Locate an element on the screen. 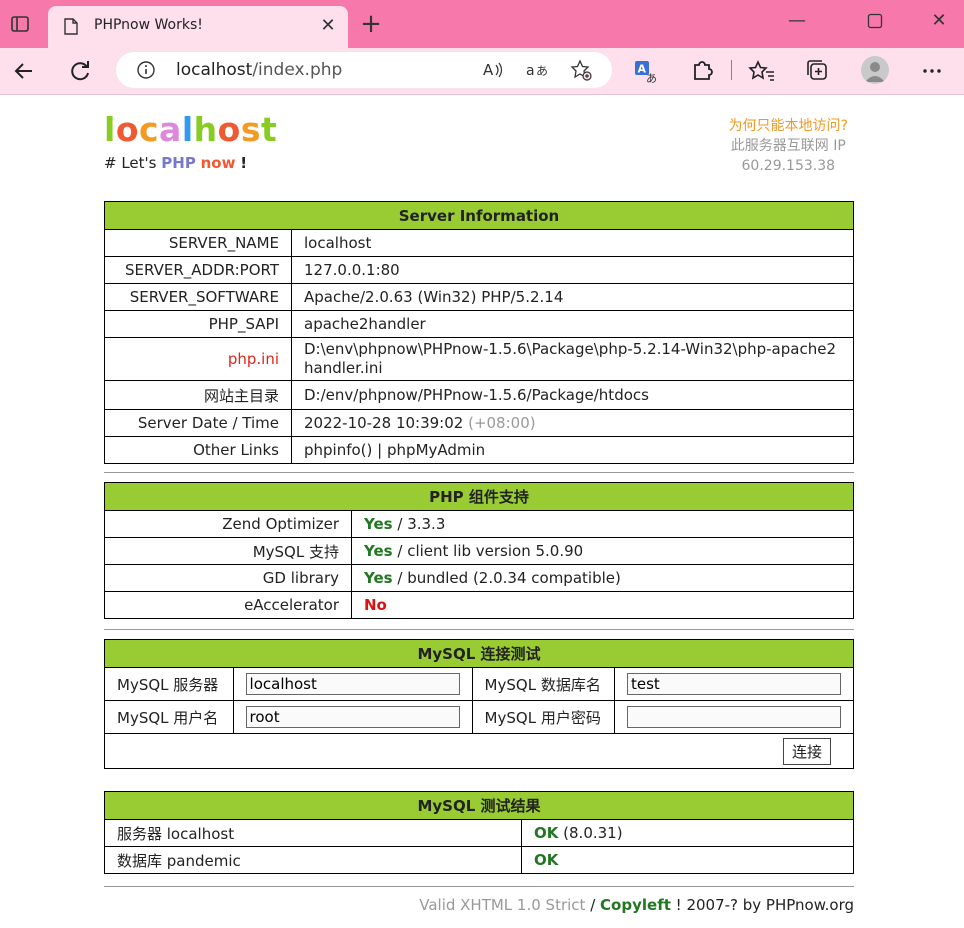 The image size is (964, 928). mysql-db-label: MySQL 数据库名 is located at coordinates (543, 684).